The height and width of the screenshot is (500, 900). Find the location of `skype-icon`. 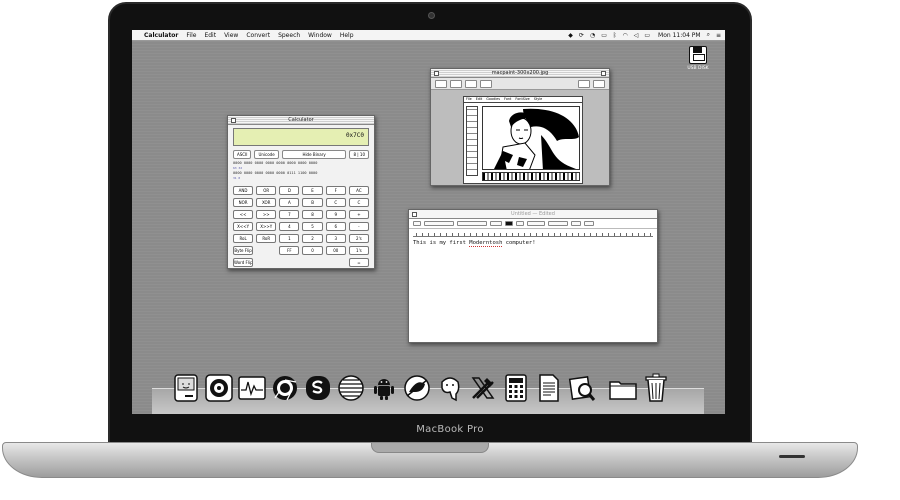

skype-icon is located at coordinates (317, 387).